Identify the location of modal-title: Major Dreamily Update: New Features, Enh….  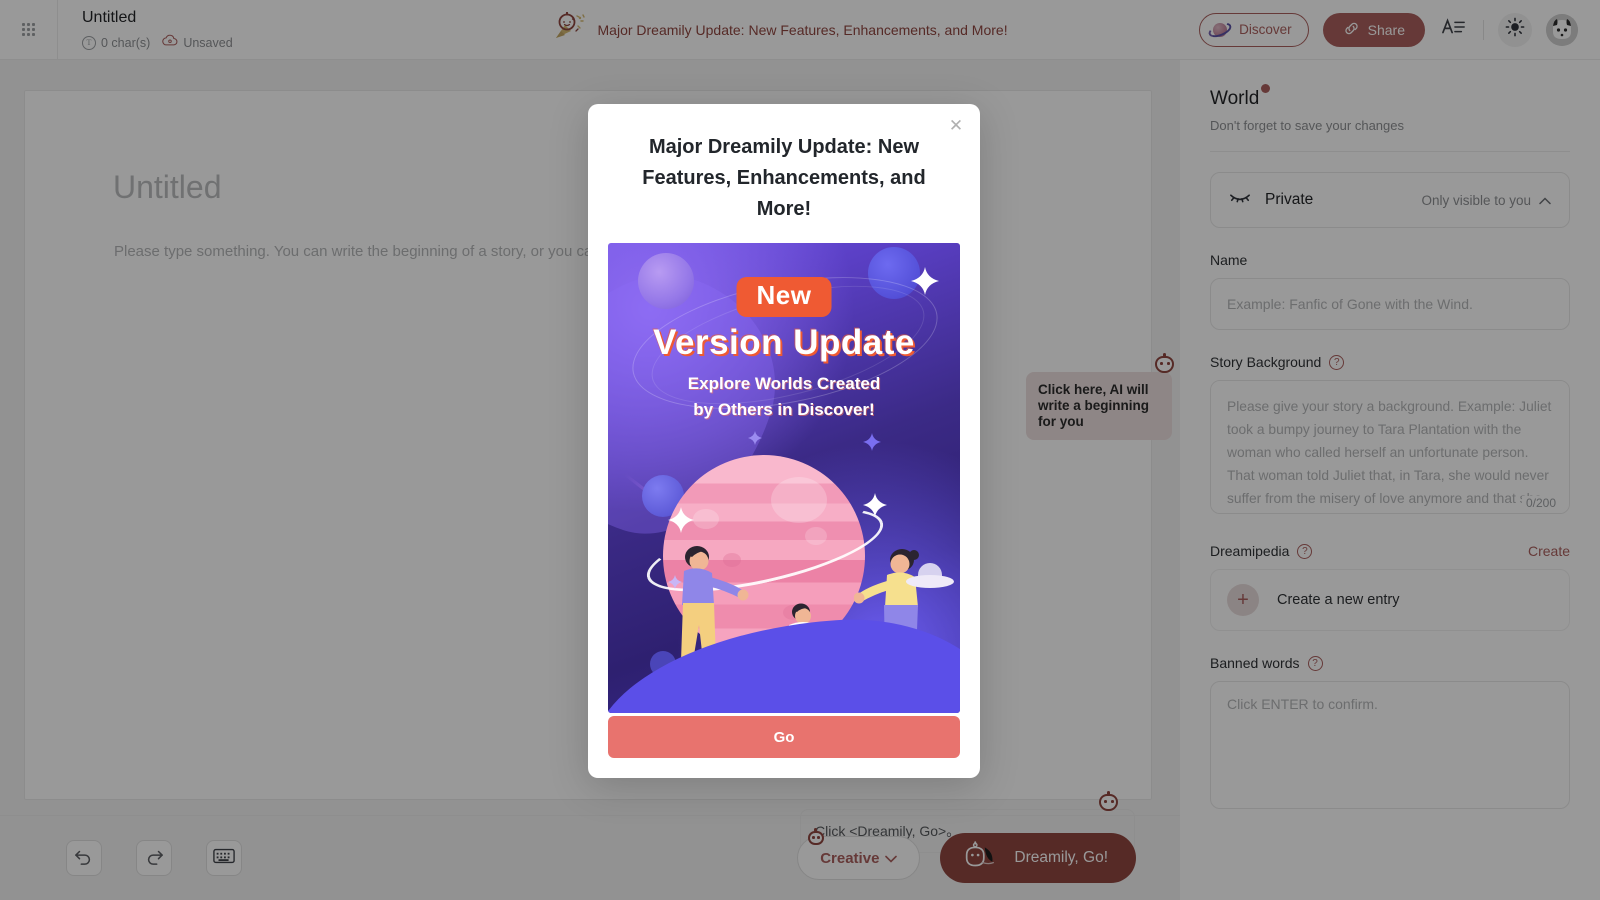
(784, 178).